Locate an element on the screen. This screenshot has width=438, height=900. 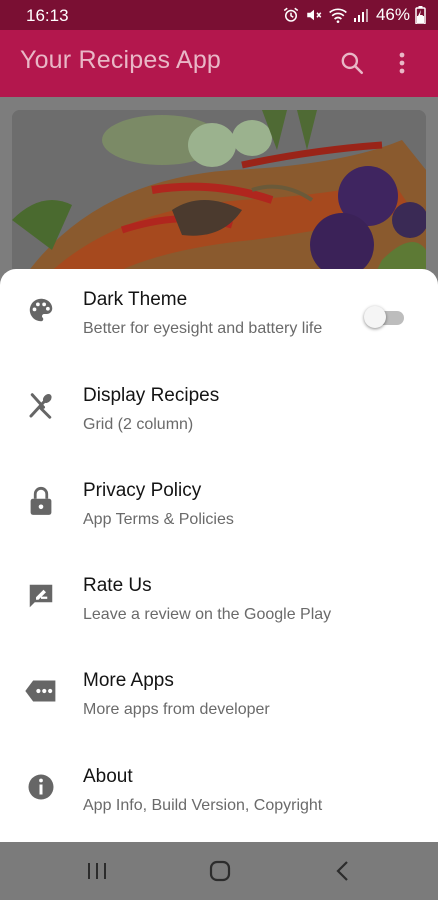
status-bar: 16:13 46% is located at coordinates (219, 15).